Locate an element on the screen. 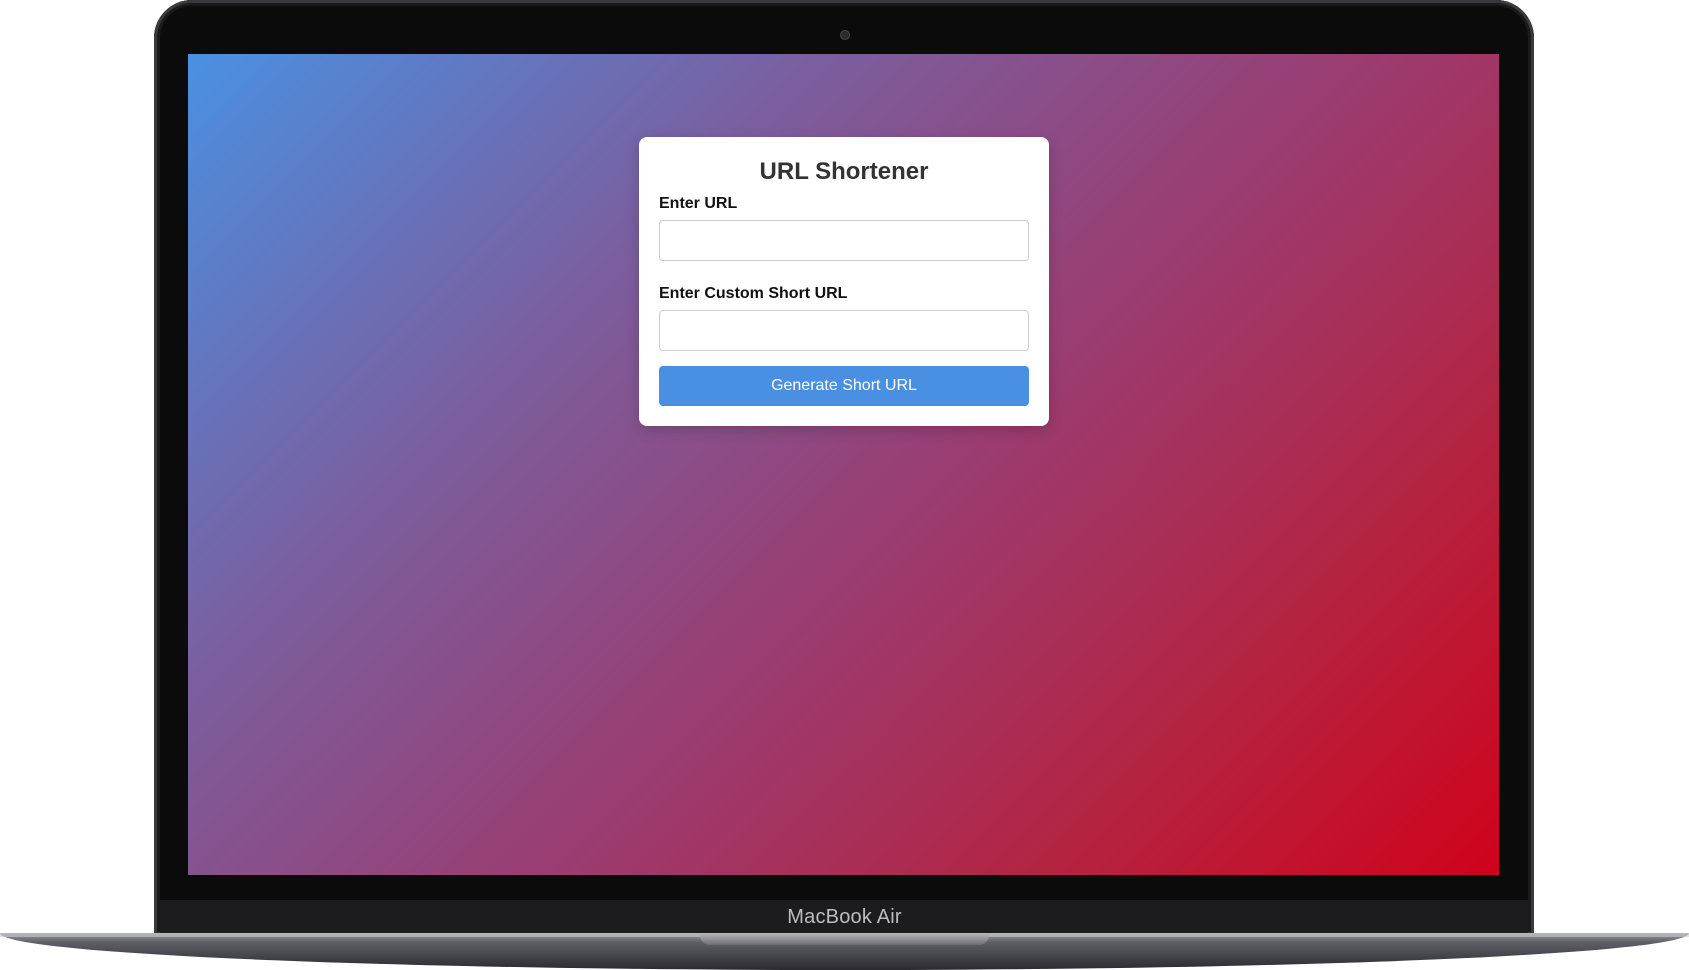  custom-short-url-input is located at coordinates (844, 330).